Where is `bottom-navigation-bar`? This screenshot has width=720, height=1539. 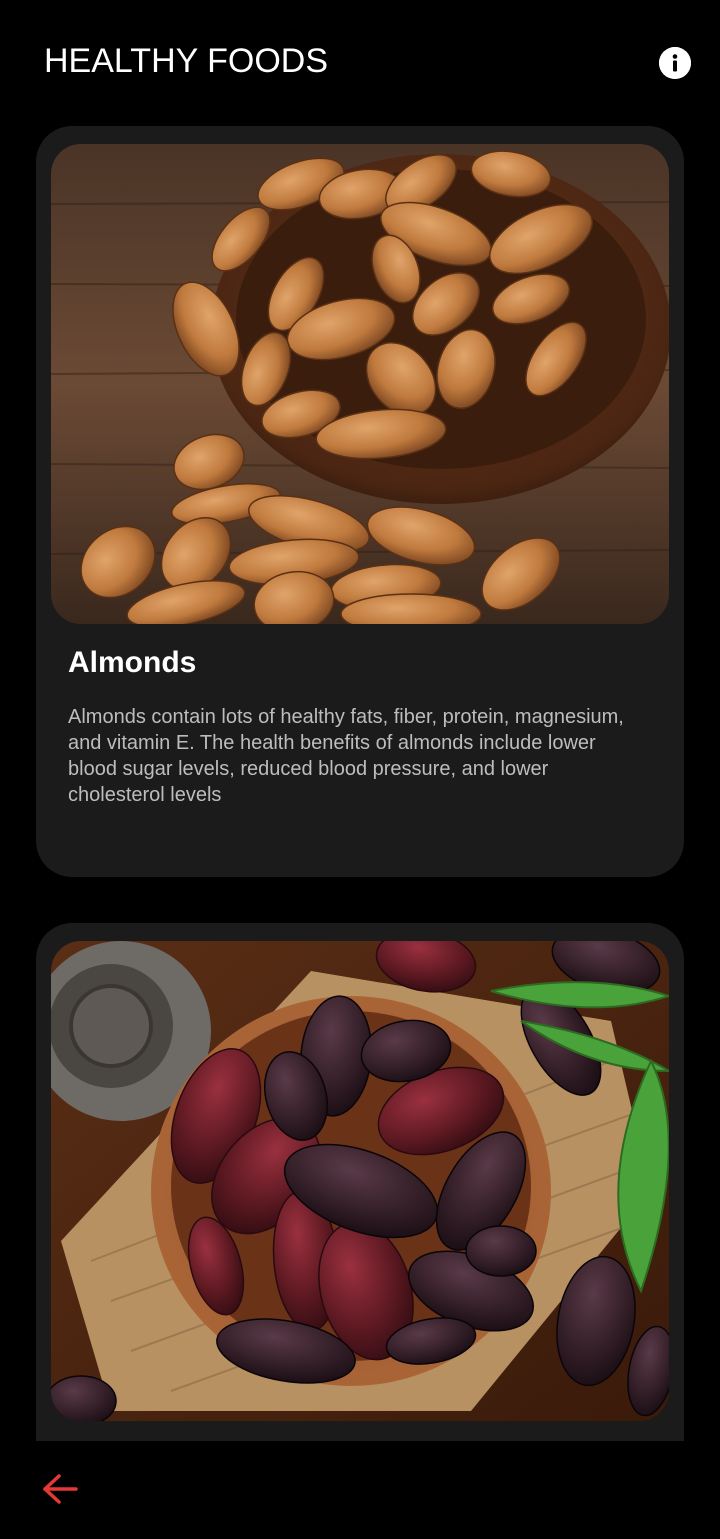 bottom-navigation-bar is located at coordinates (360, 1490).